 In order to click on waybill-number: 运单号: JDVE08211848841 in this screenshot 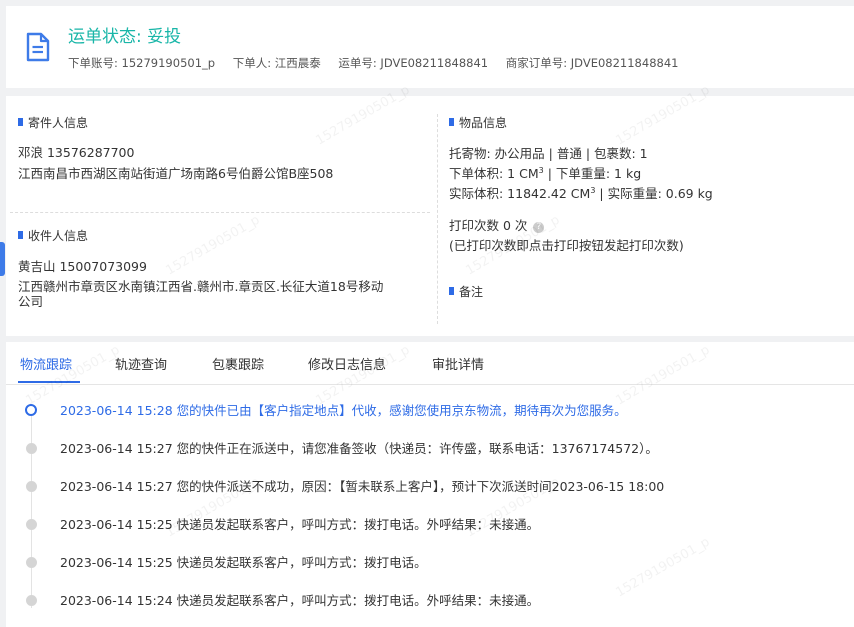, I will do `click(413, 63)`.